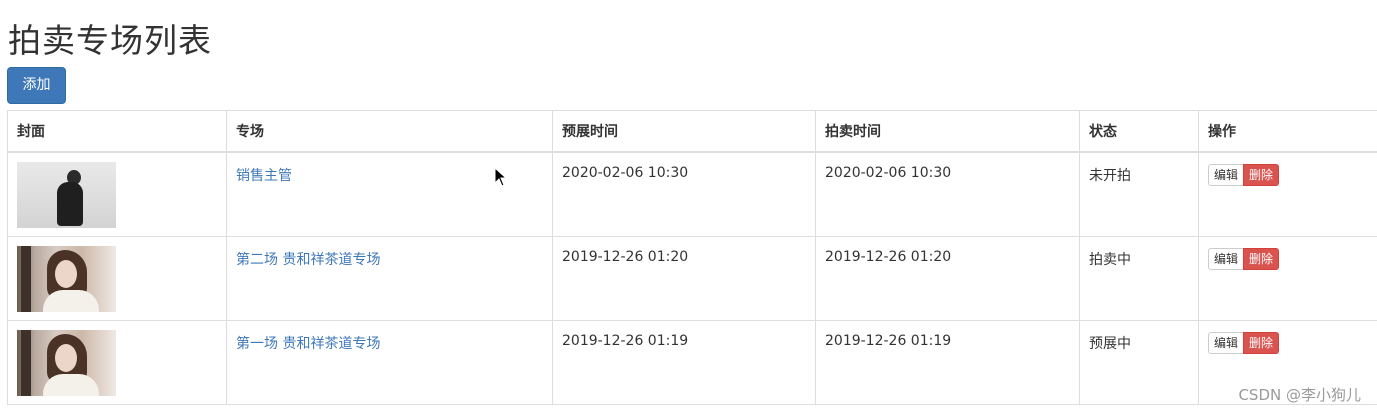 Image resolution: width=1377 pixels, height=411 pixels. What do you see at coordinates (389, 278) in the screenshot?
I see `name-cell: 第二场 贵和祥茶道专场` at bounding box center [389, 278].